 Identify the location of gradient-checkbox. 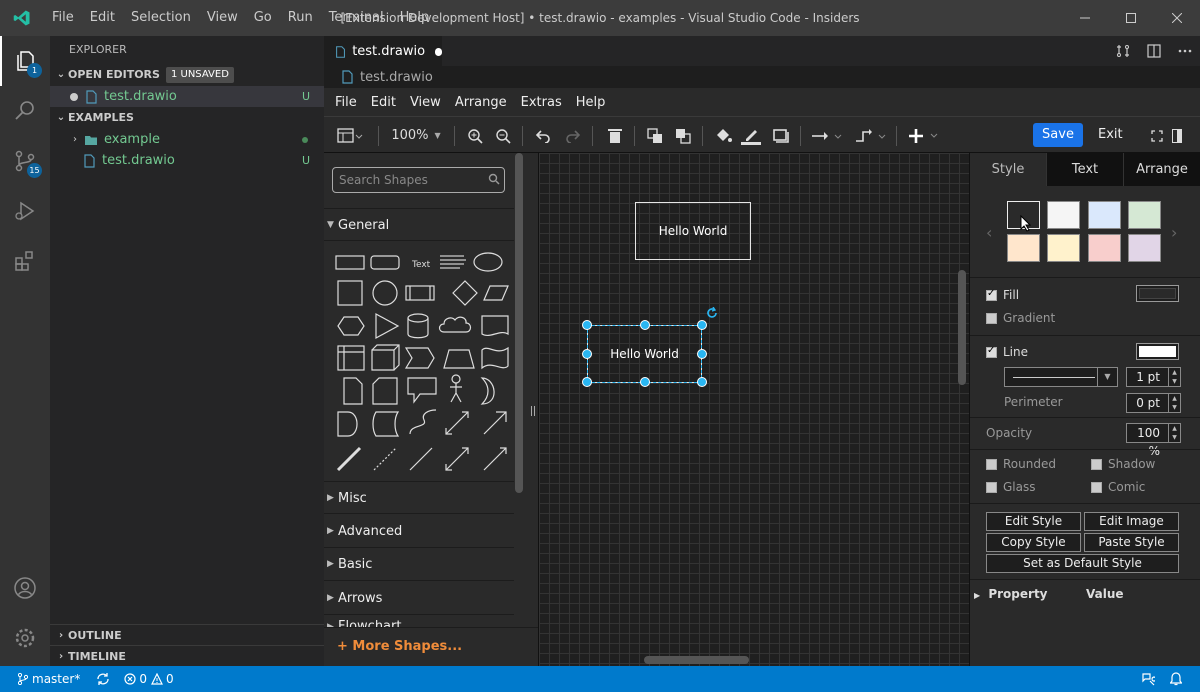
(991, 318).